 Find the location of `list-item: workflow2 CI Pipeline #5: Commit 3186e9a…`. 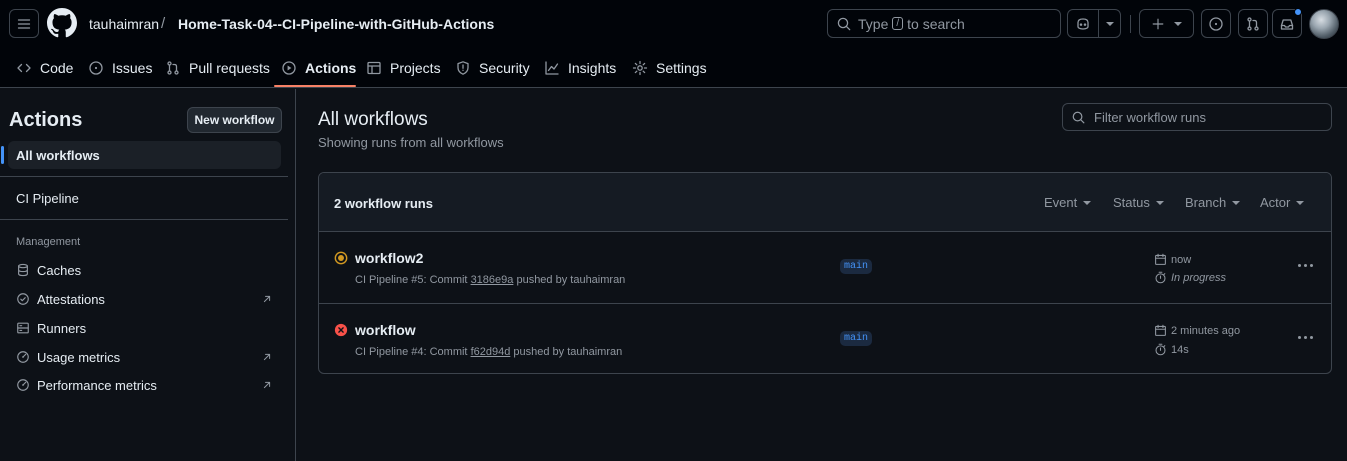

list-item: workflow2 CI Pipeline #5: Commit 3186e9a… is located at coordinates (825, 267).